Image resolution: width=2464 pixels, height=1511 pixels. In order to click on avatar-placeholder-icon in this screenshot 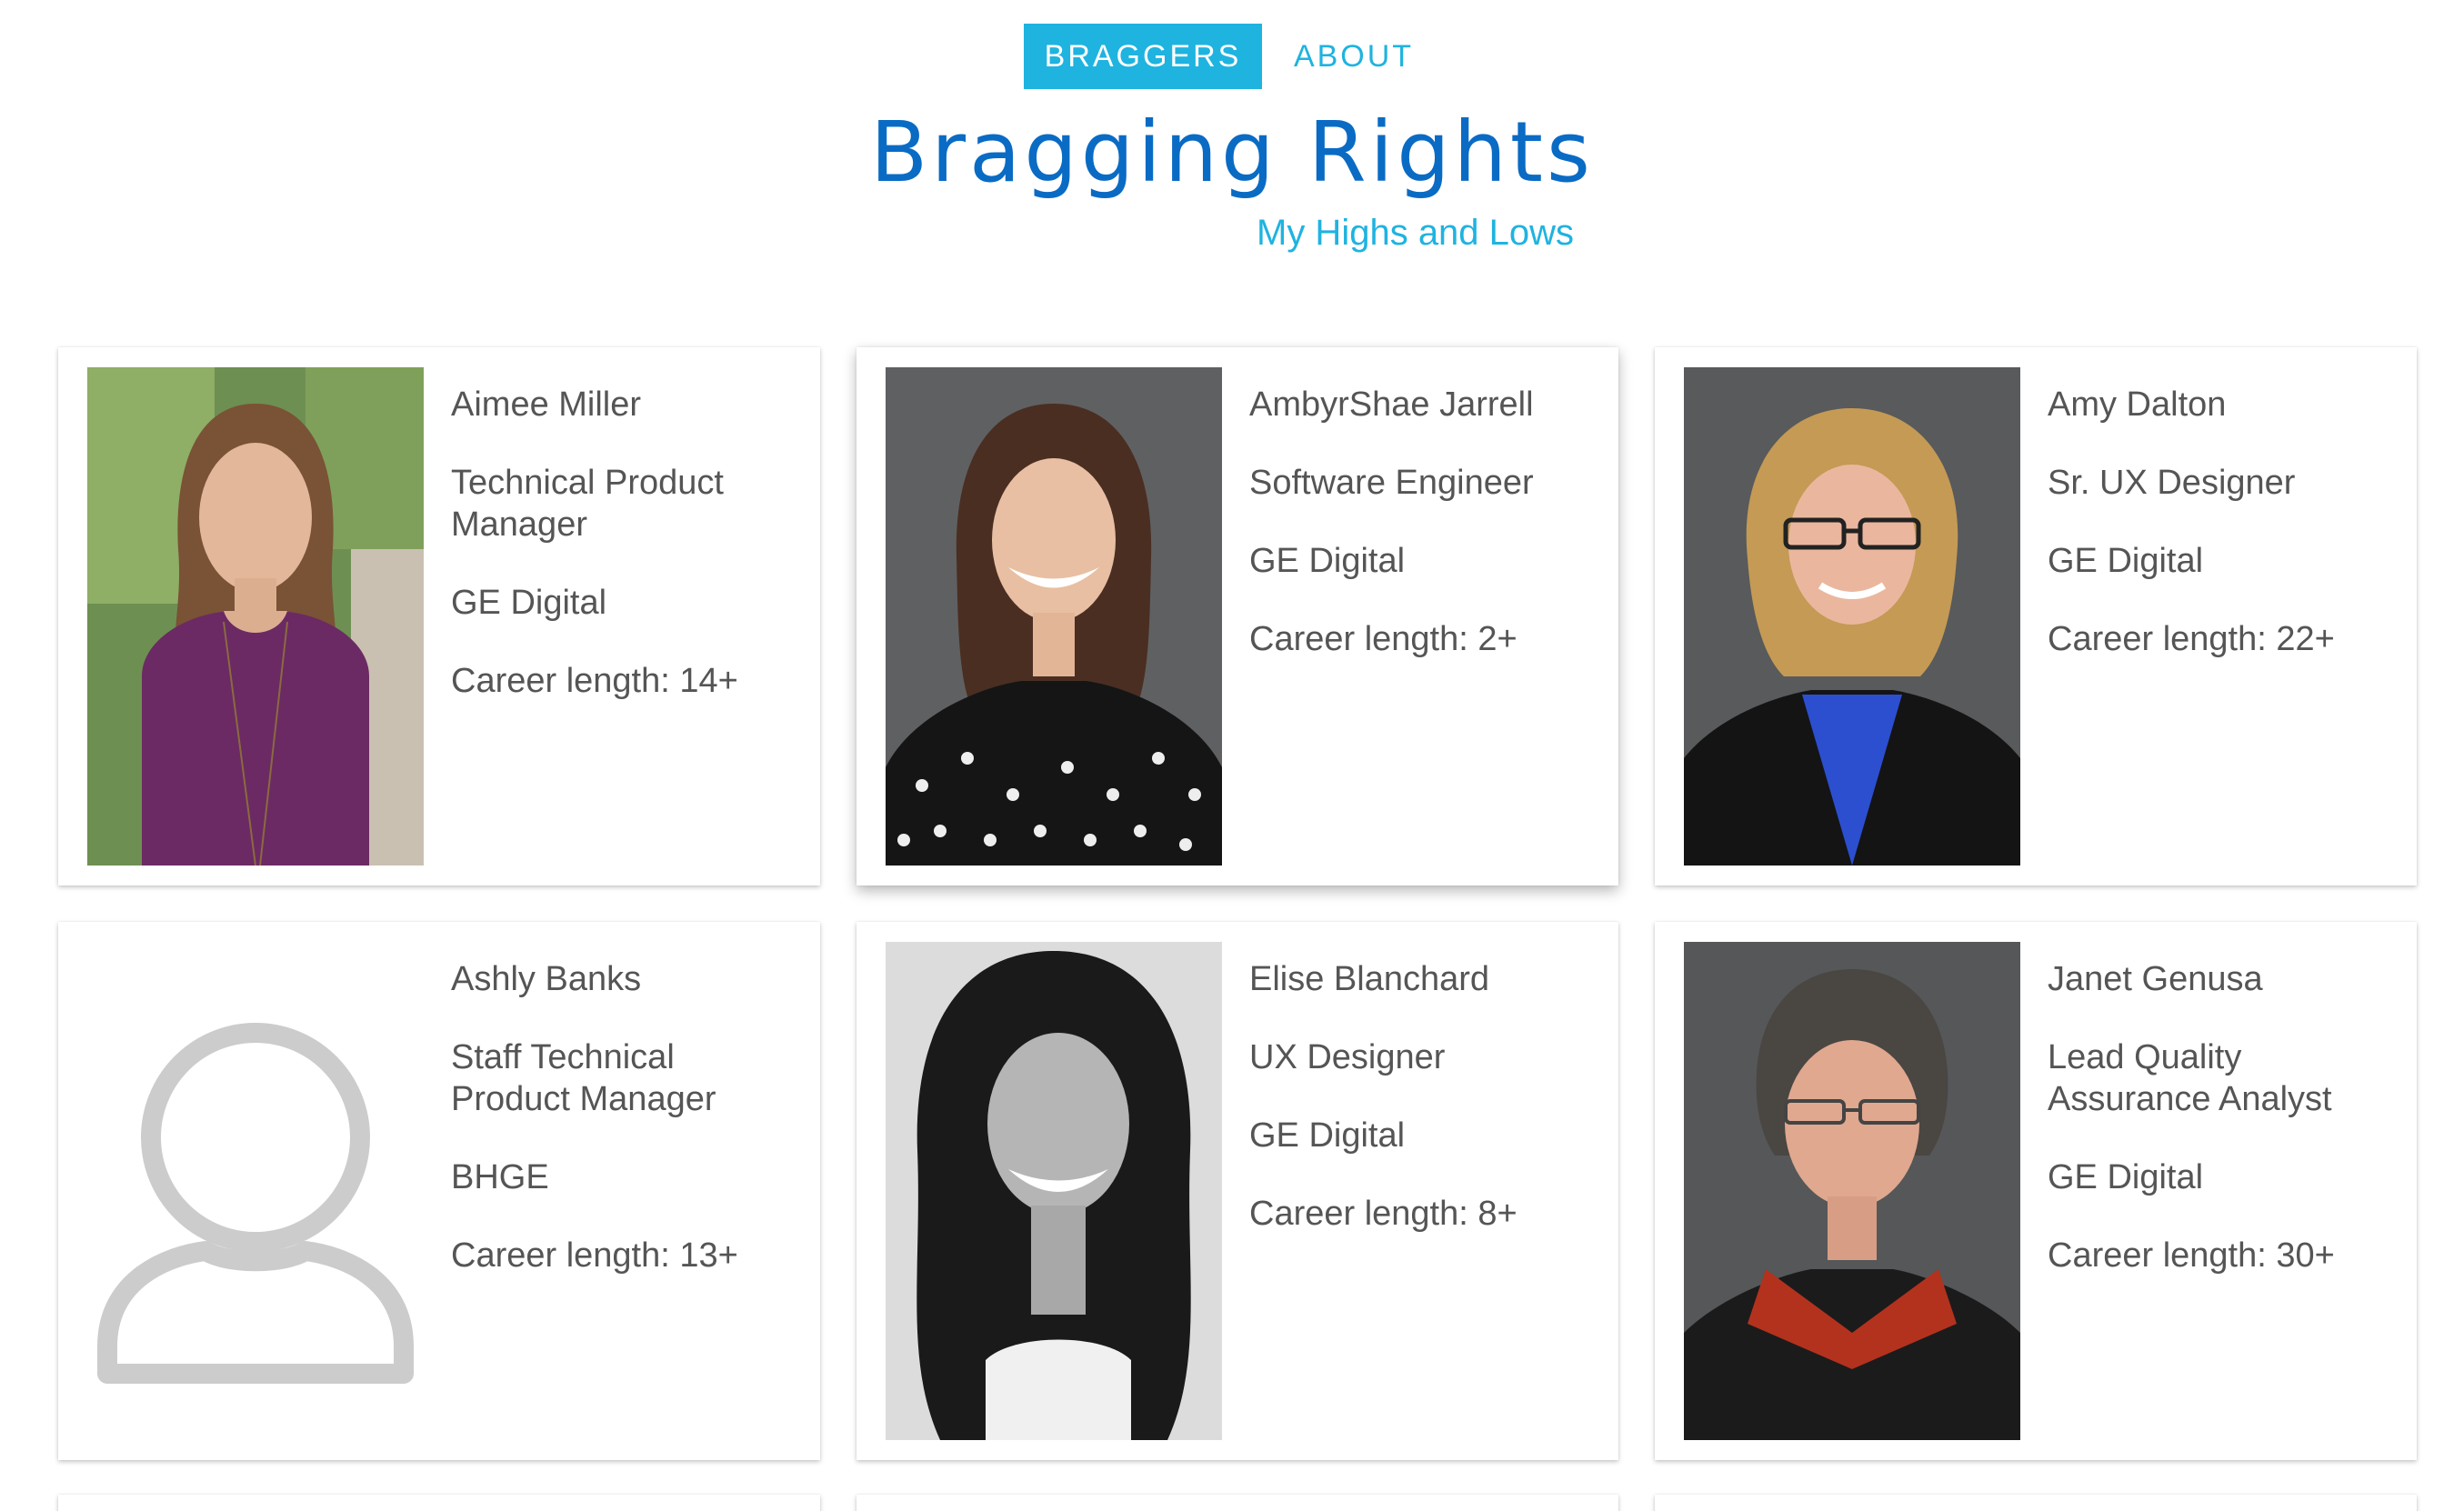, I will do `click(256, 1191)`.